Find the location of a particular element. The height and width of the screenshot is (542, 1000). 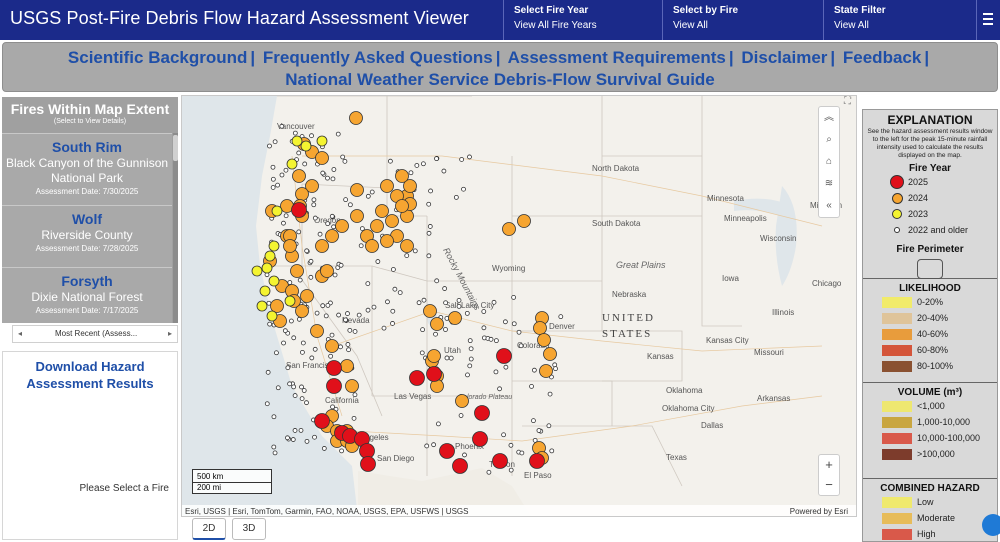

fire-year-filter: Select Fire Year View All Fire Years is located at coordinates (582, 20).